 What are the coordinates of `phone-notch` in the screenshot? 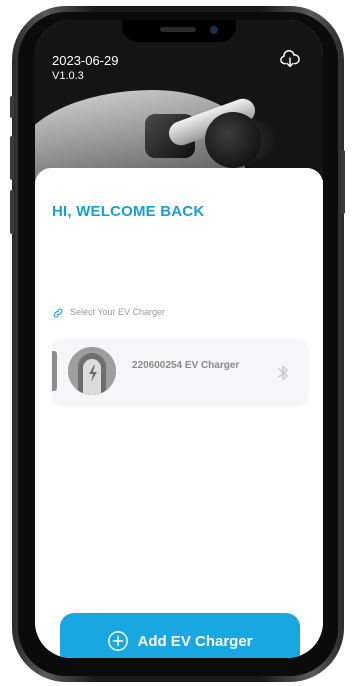 It's located at (179, 31).